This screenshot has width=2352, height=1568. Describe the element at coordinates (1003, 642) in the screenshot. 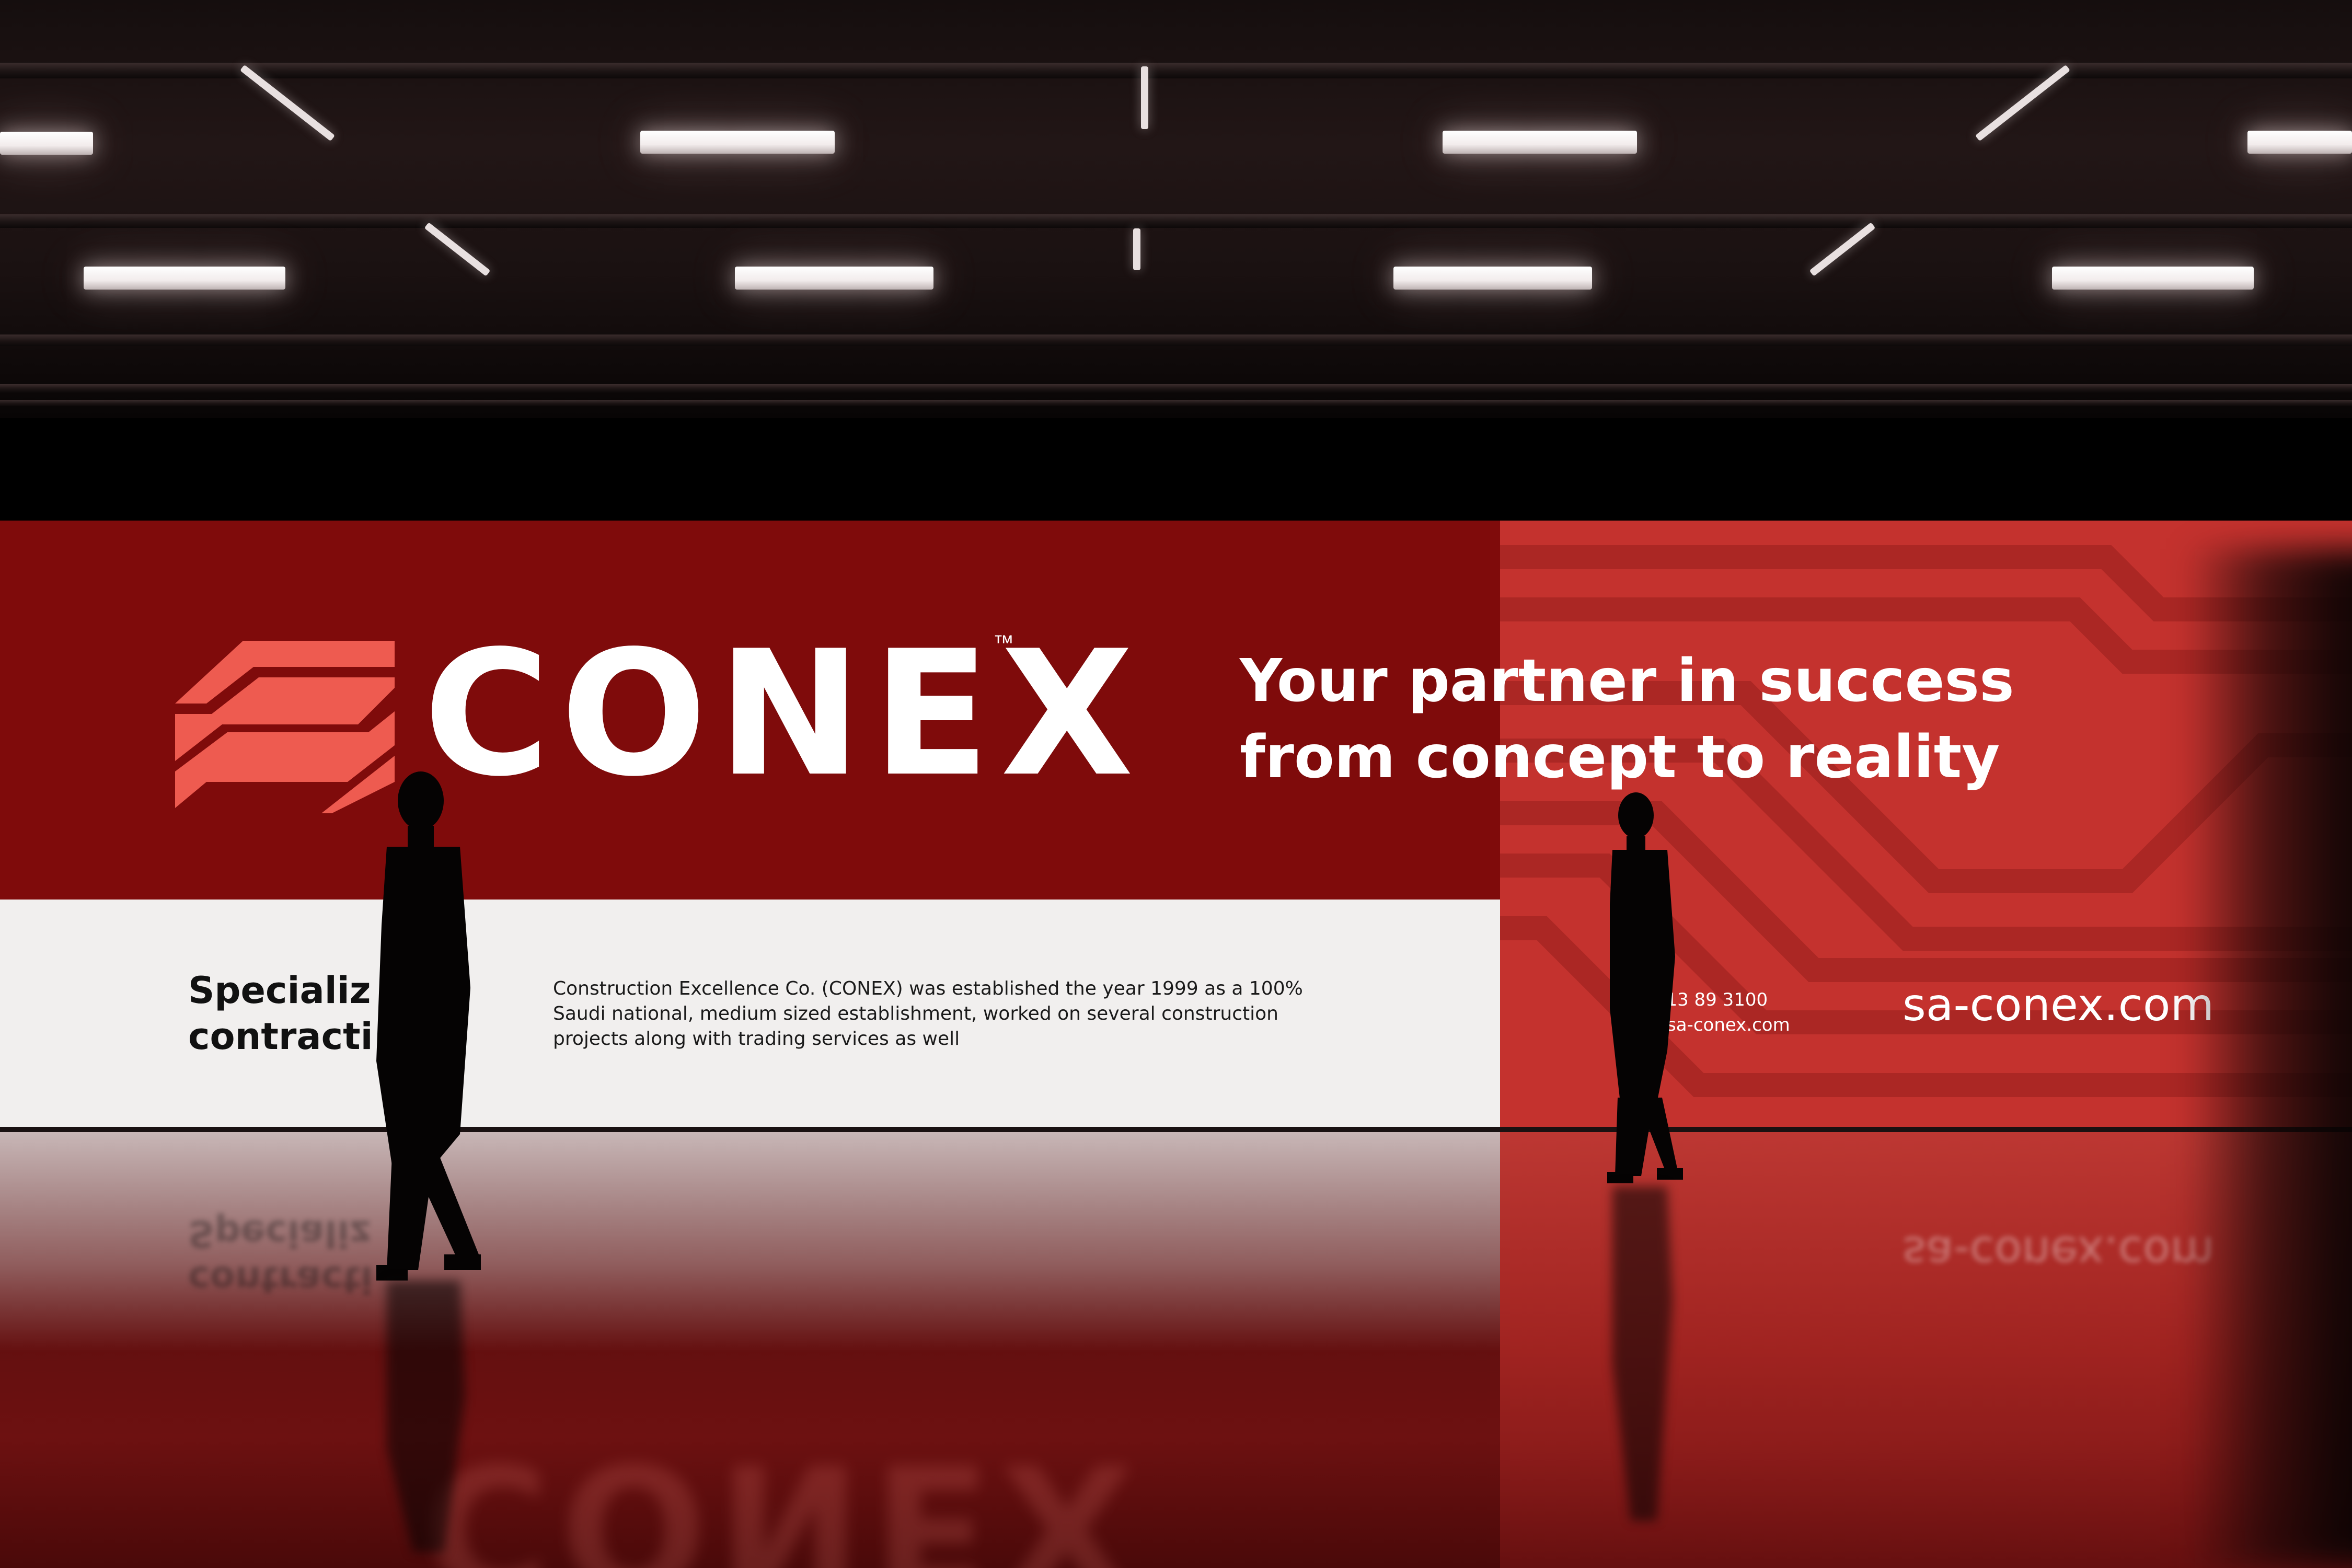

I see `trademark-symbol: ™` at that location.